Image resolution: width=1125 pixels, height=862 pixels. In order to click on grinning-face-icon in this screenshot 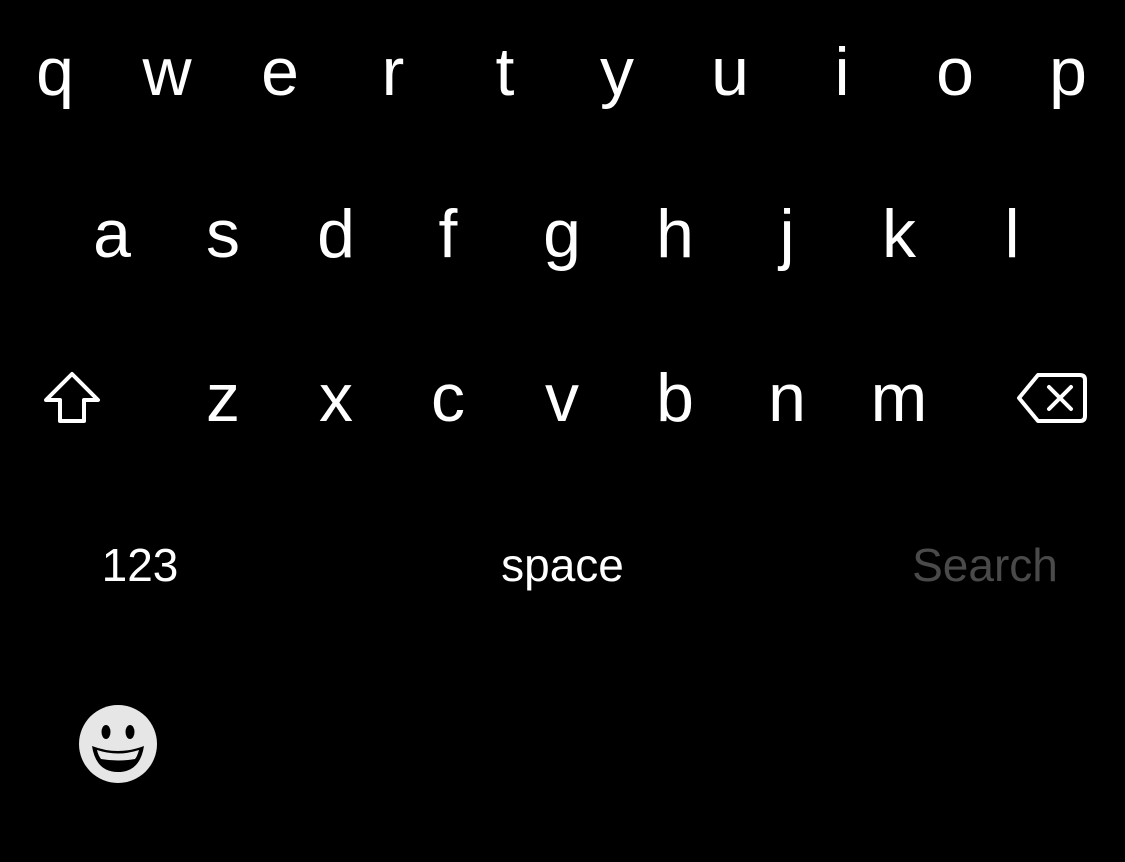, I will do `click(118, 744)`.